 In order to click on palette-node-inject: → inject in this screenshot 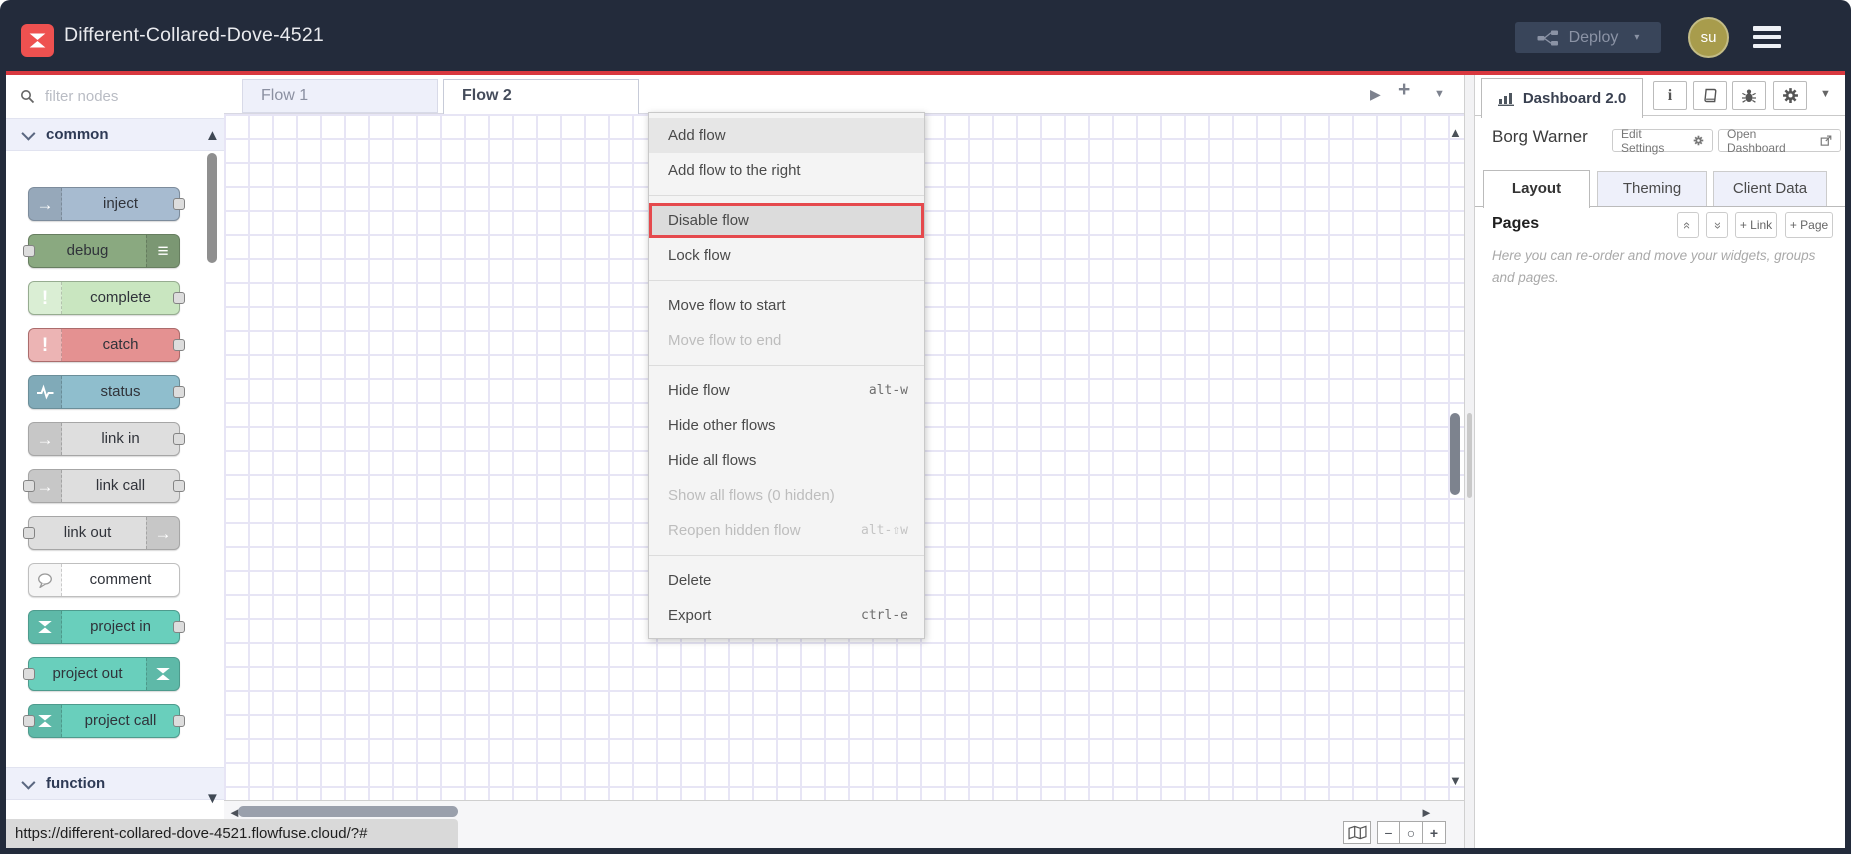, I will do `click(106, 204)`.